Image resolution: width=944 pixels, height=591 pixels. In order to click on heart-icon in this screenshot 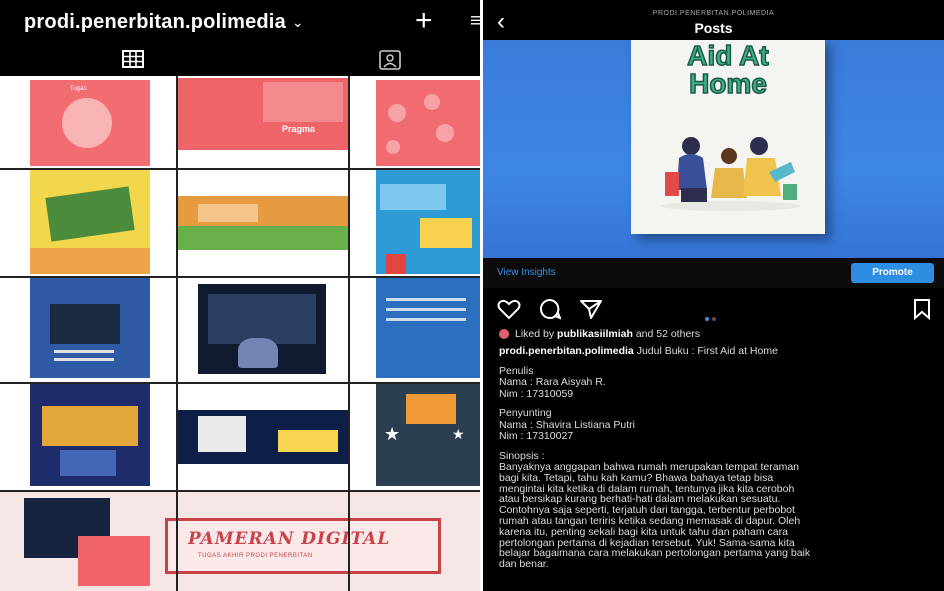, I will do `click(509, 309)`.